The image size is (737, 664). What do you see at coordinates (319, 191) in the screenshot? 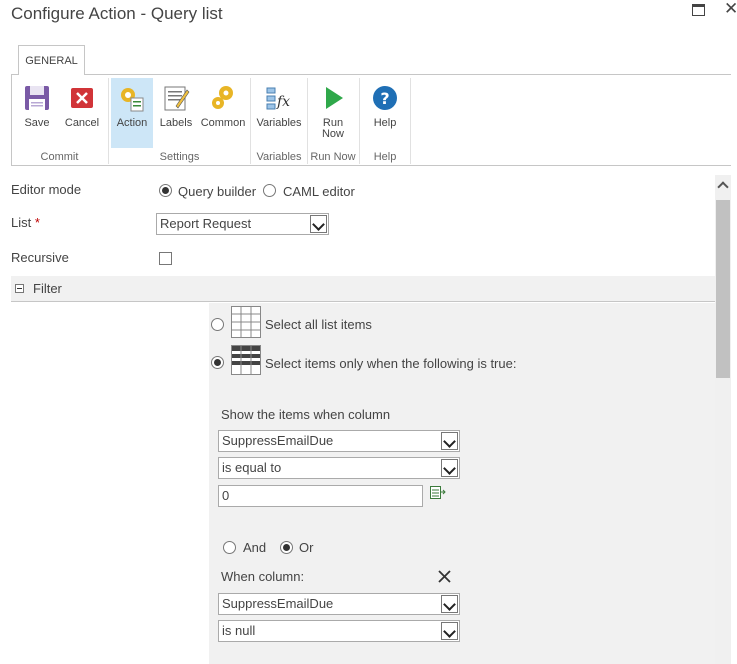
I see `caml-editor-label: CAML editor` at bounding box center [319, 191].